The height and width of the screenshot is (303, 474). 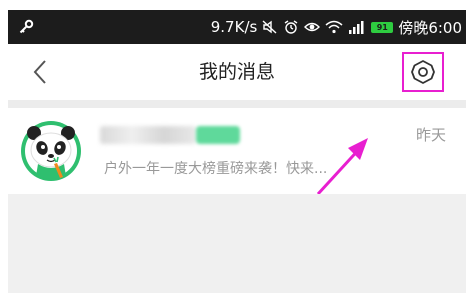 I want to click on clock: 傍晚6:00, so click(x=430, y=27).